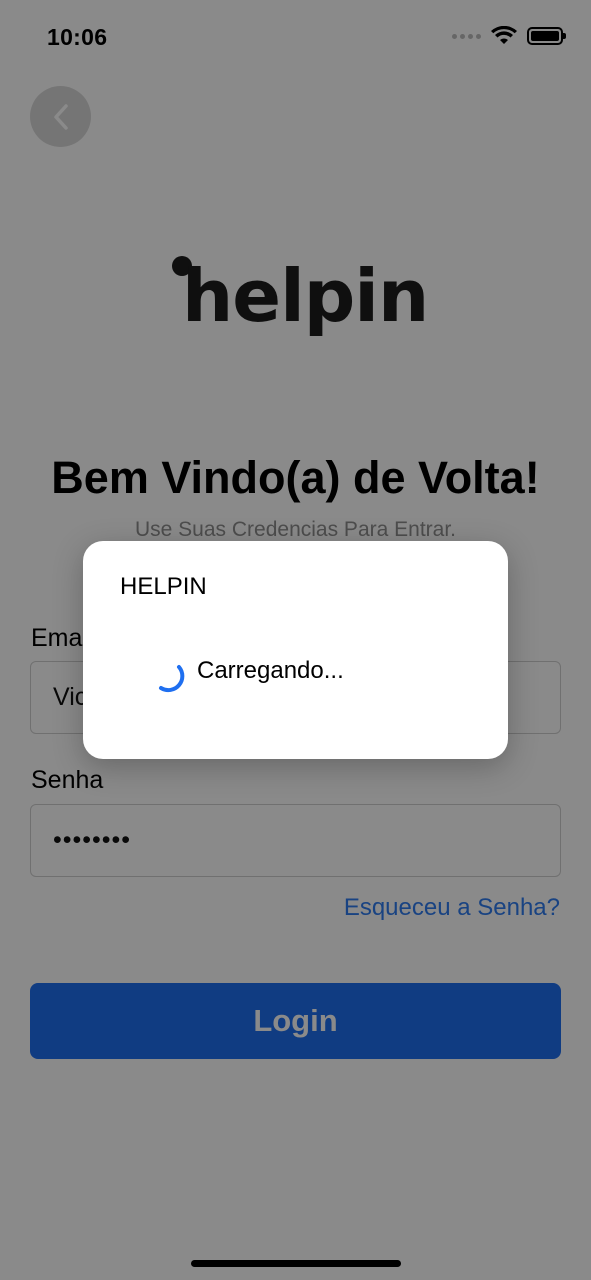 The width and height of the screenshot is (591, 1280). What do you see at coordinates (296, 1263) in the screenshot?
I see `home-indicator` at bounding box center [296, 1263].